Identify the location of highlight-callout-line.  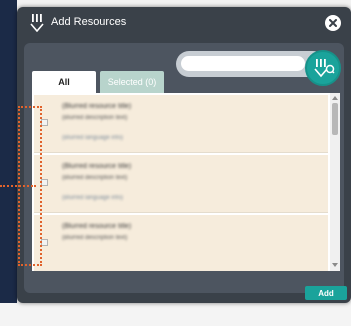
(18, 186).